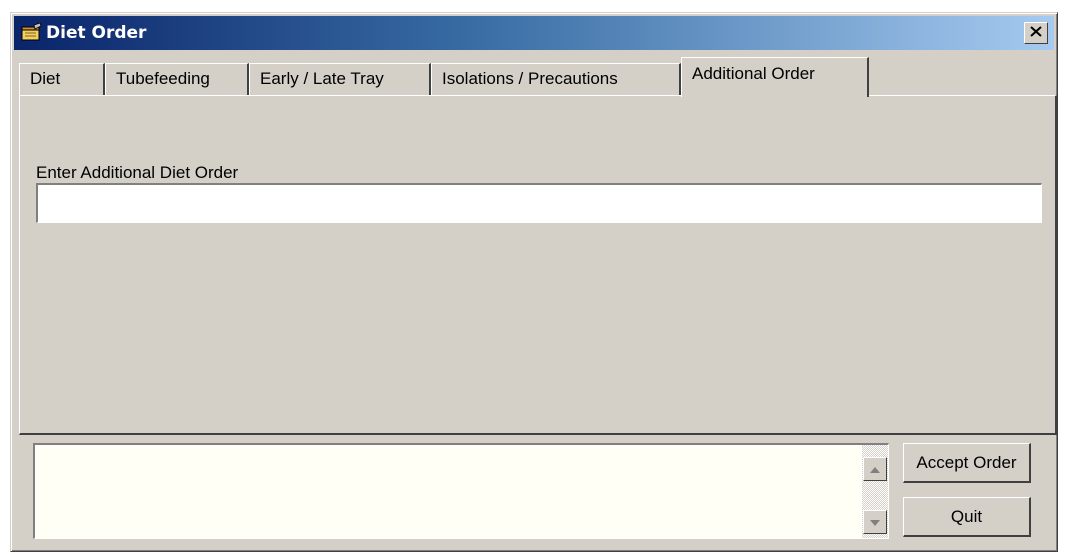 The height and width of the screenshot is (554, 1068). I want to click on additional-diet-order-label: Enter Additional Diet Order, so click(137, 172).